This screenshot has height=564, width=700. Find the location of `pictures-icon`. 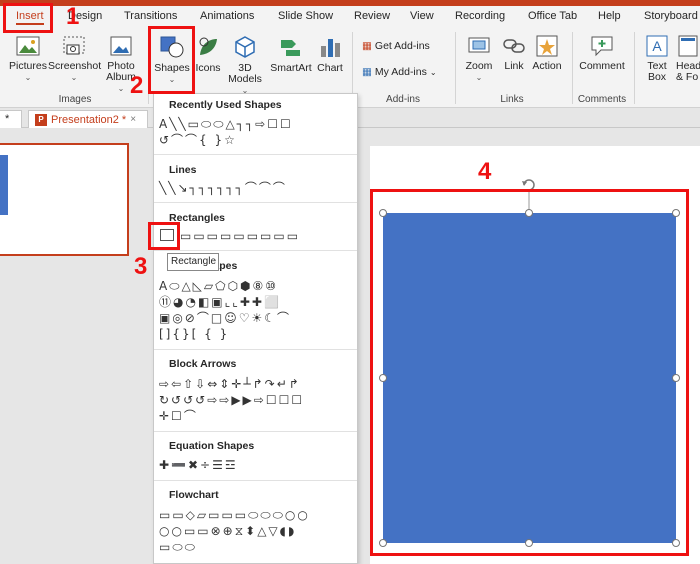

pictures-icon is located at coordinates (28, 46).